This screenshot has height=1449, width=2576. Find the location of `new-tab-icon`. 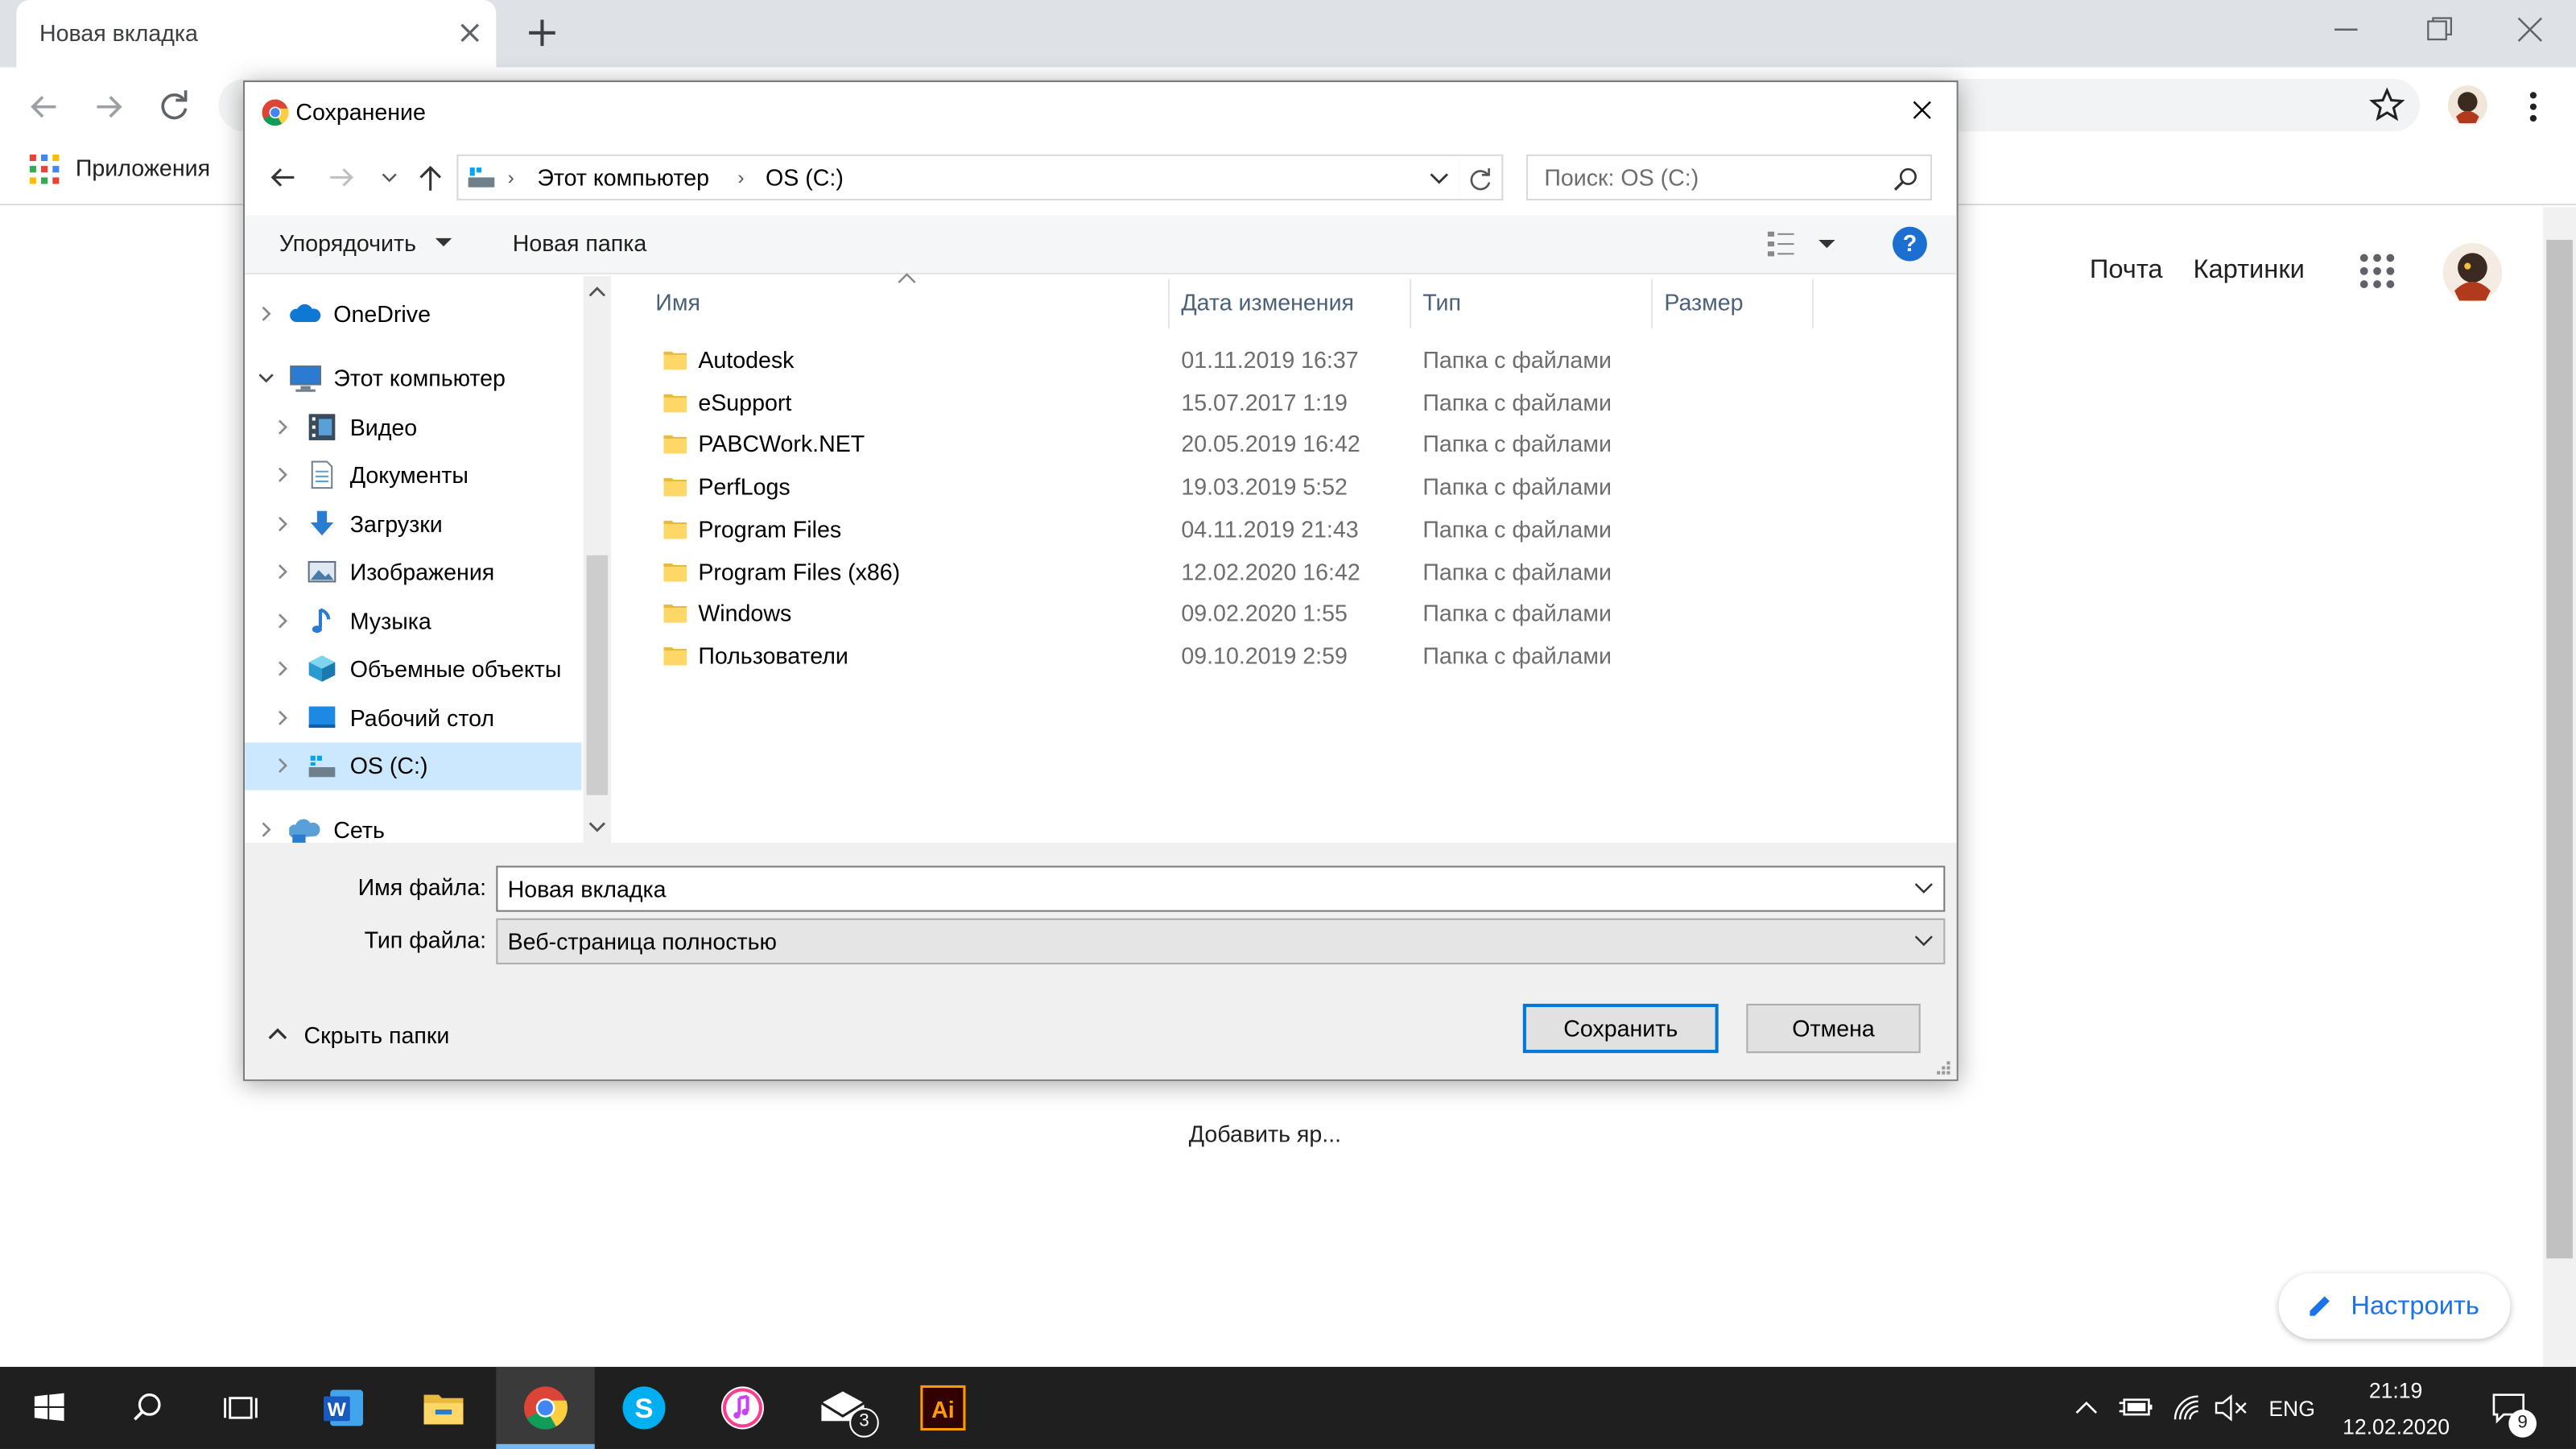

new-tab-icon is located at coordinates (542, 32).